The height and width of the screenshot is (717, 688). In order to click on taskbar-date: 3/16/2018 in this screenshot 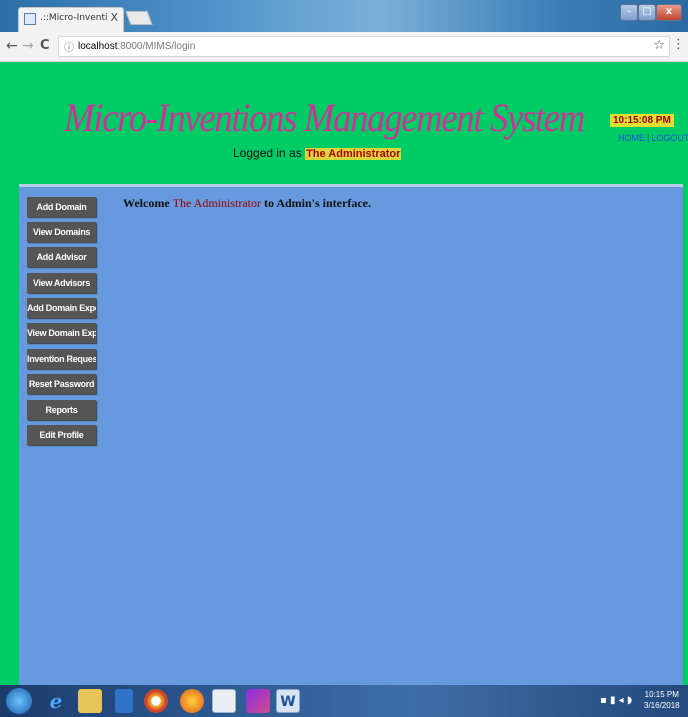, I will do `click(662, 705)`.